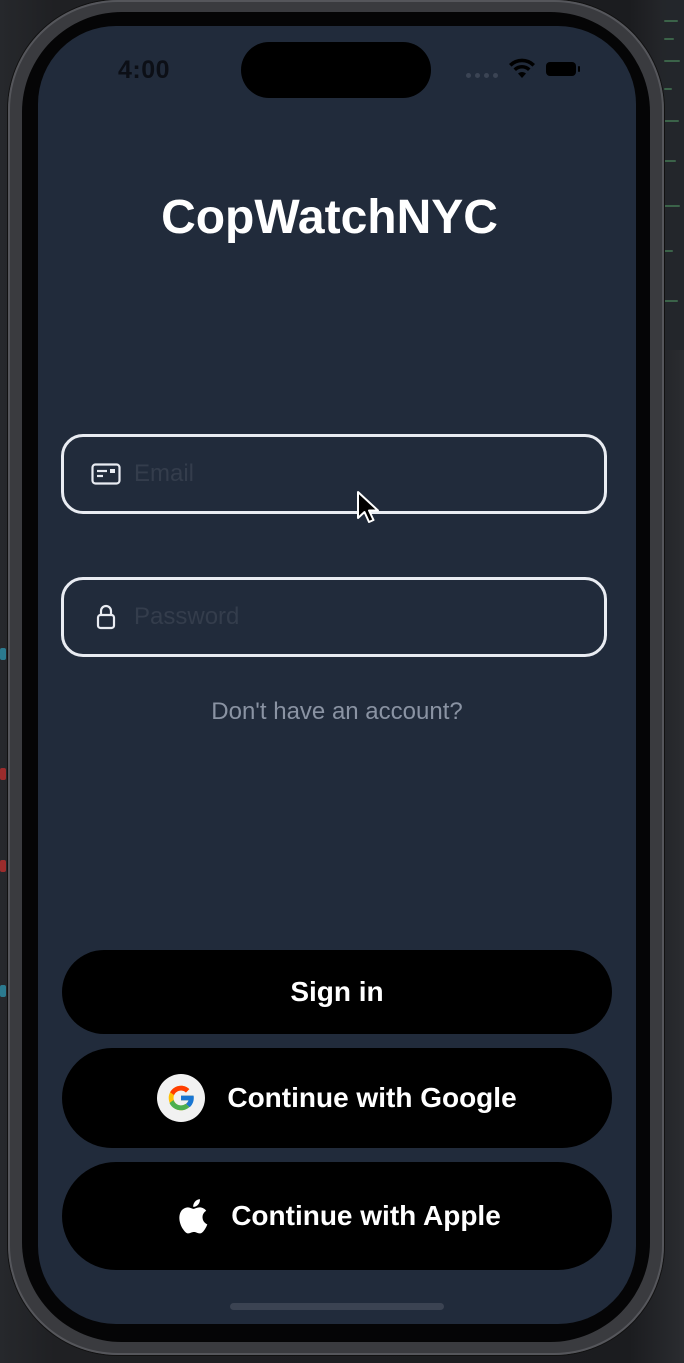  Describe the element at coordinates (181, 1098) in the screenshot. I see `google-logo-icon` at that location.